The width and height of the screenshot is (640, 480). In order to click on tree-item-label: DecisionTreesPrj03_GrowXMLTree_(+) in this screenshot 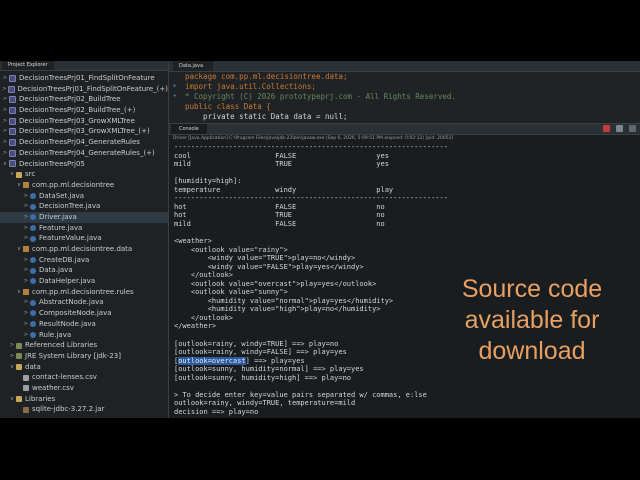, I will do `click(84, 131)`.